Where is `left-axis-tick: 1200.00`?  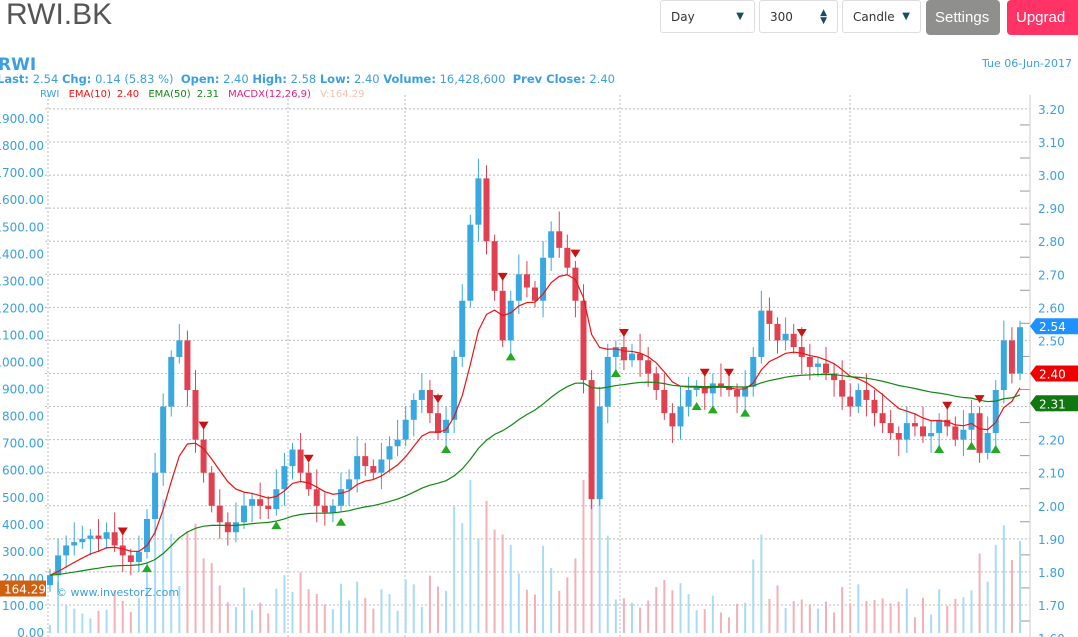 left-axis-tick: 1200.00 is located at coordinates (22, 308).